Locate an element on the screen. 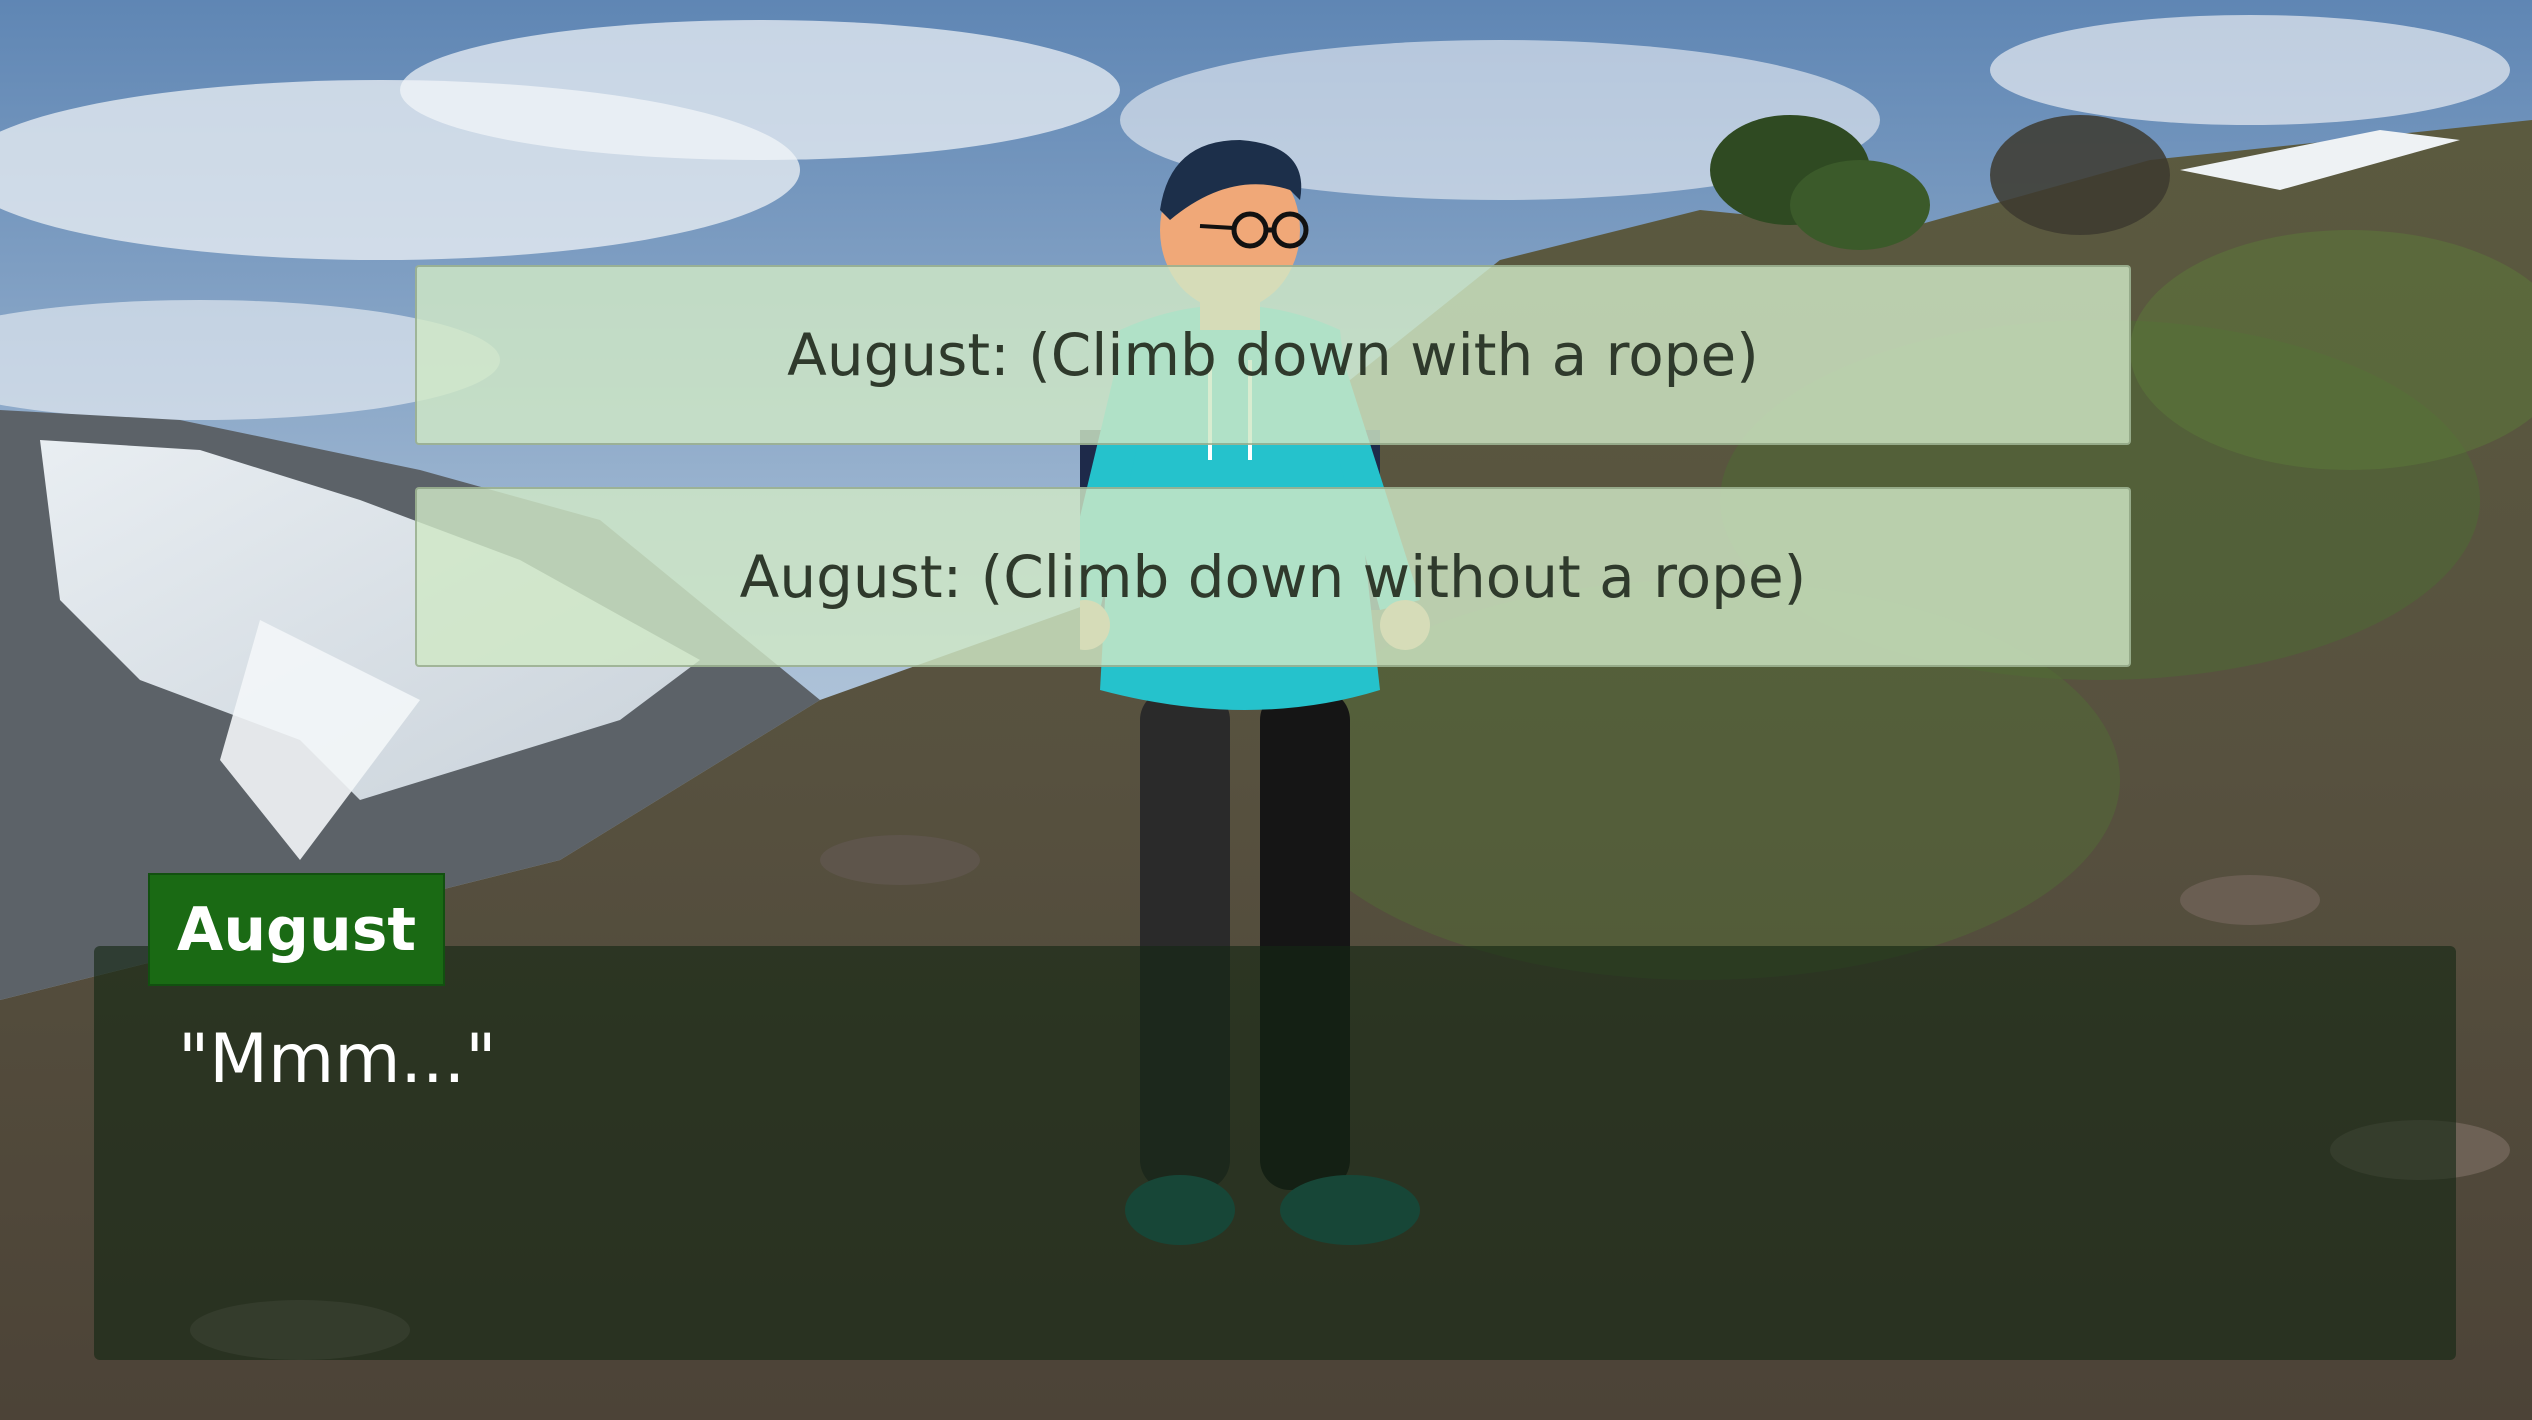  choice-climb-without-rope: August: (Climb down without a rope) is located at coordinates (1273, 577).